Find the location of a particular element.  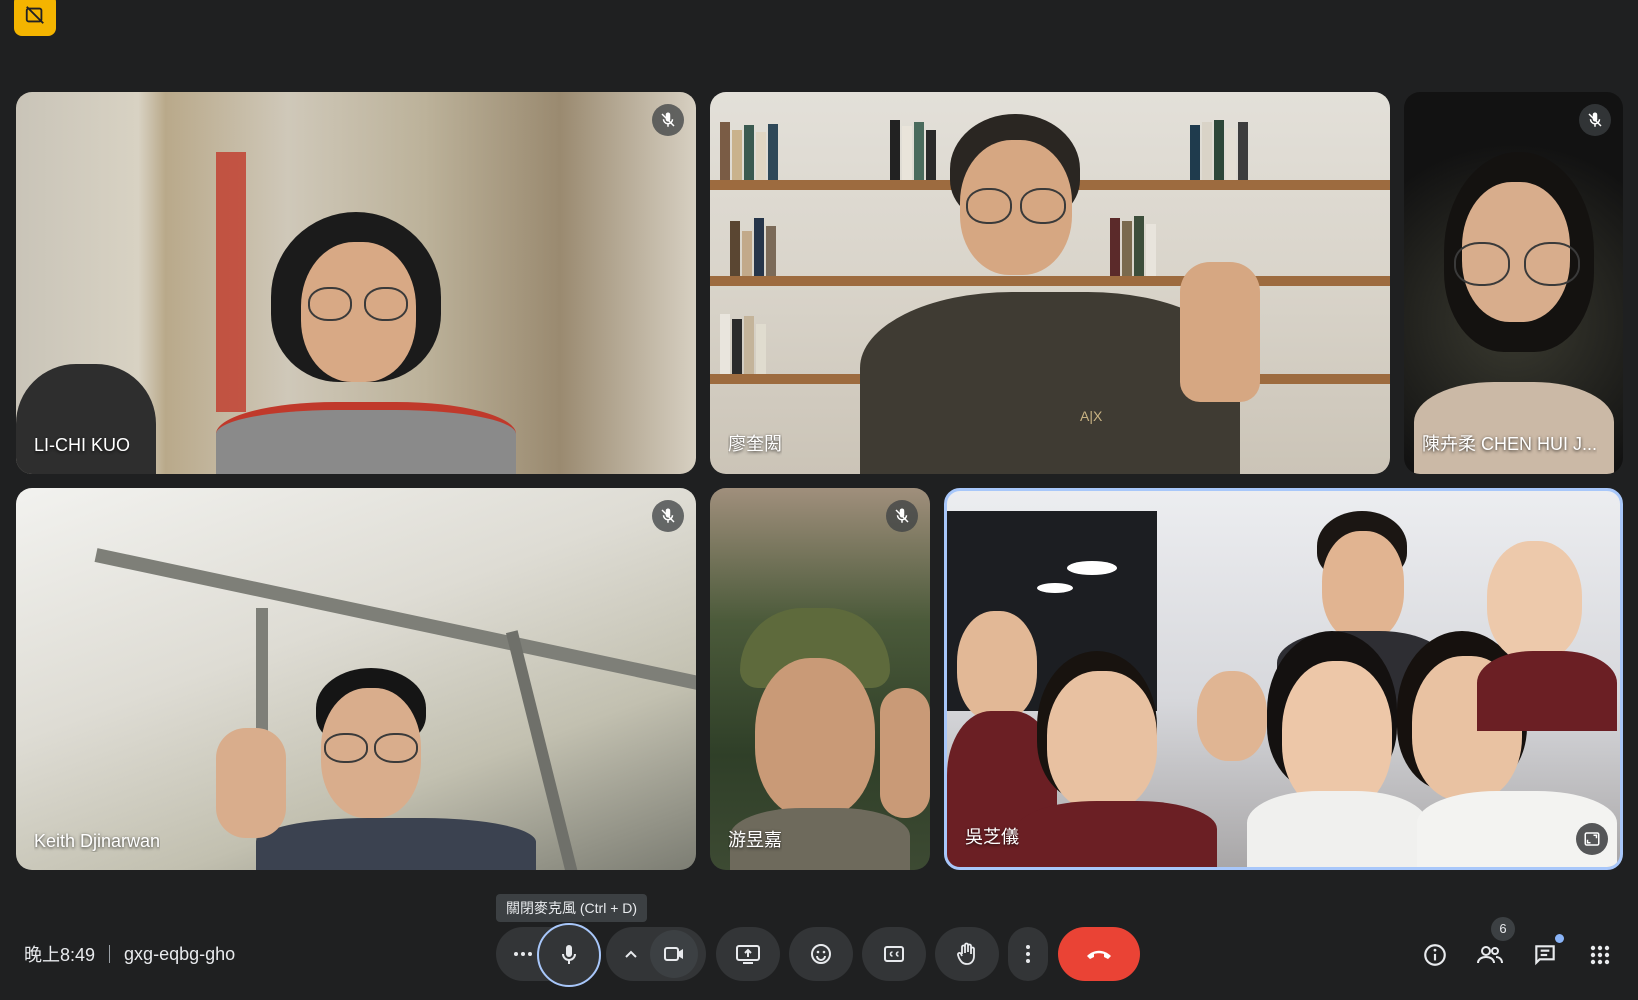

divider is located at coordinates (110, 954).